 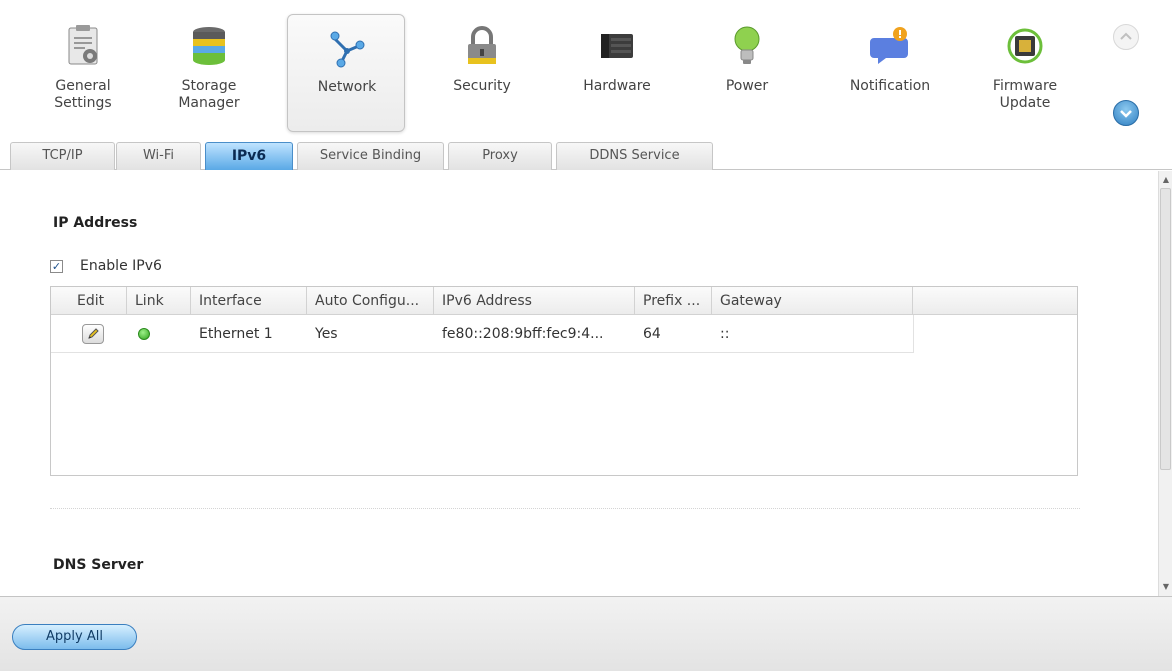 I want to click on chevron-down-icon, so click(x=1126, y=114).